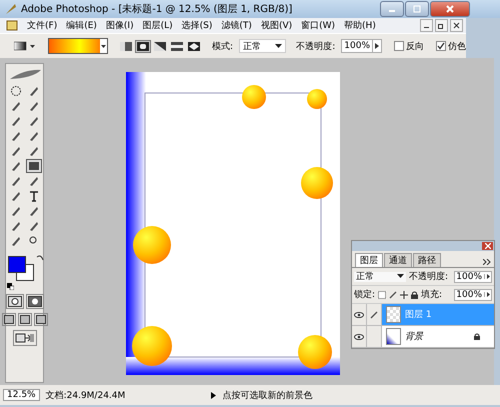 Image resolution: width=500 pixels, height=407 pixels. I want to click on layer-name: 图层 1, so click(418, 315).